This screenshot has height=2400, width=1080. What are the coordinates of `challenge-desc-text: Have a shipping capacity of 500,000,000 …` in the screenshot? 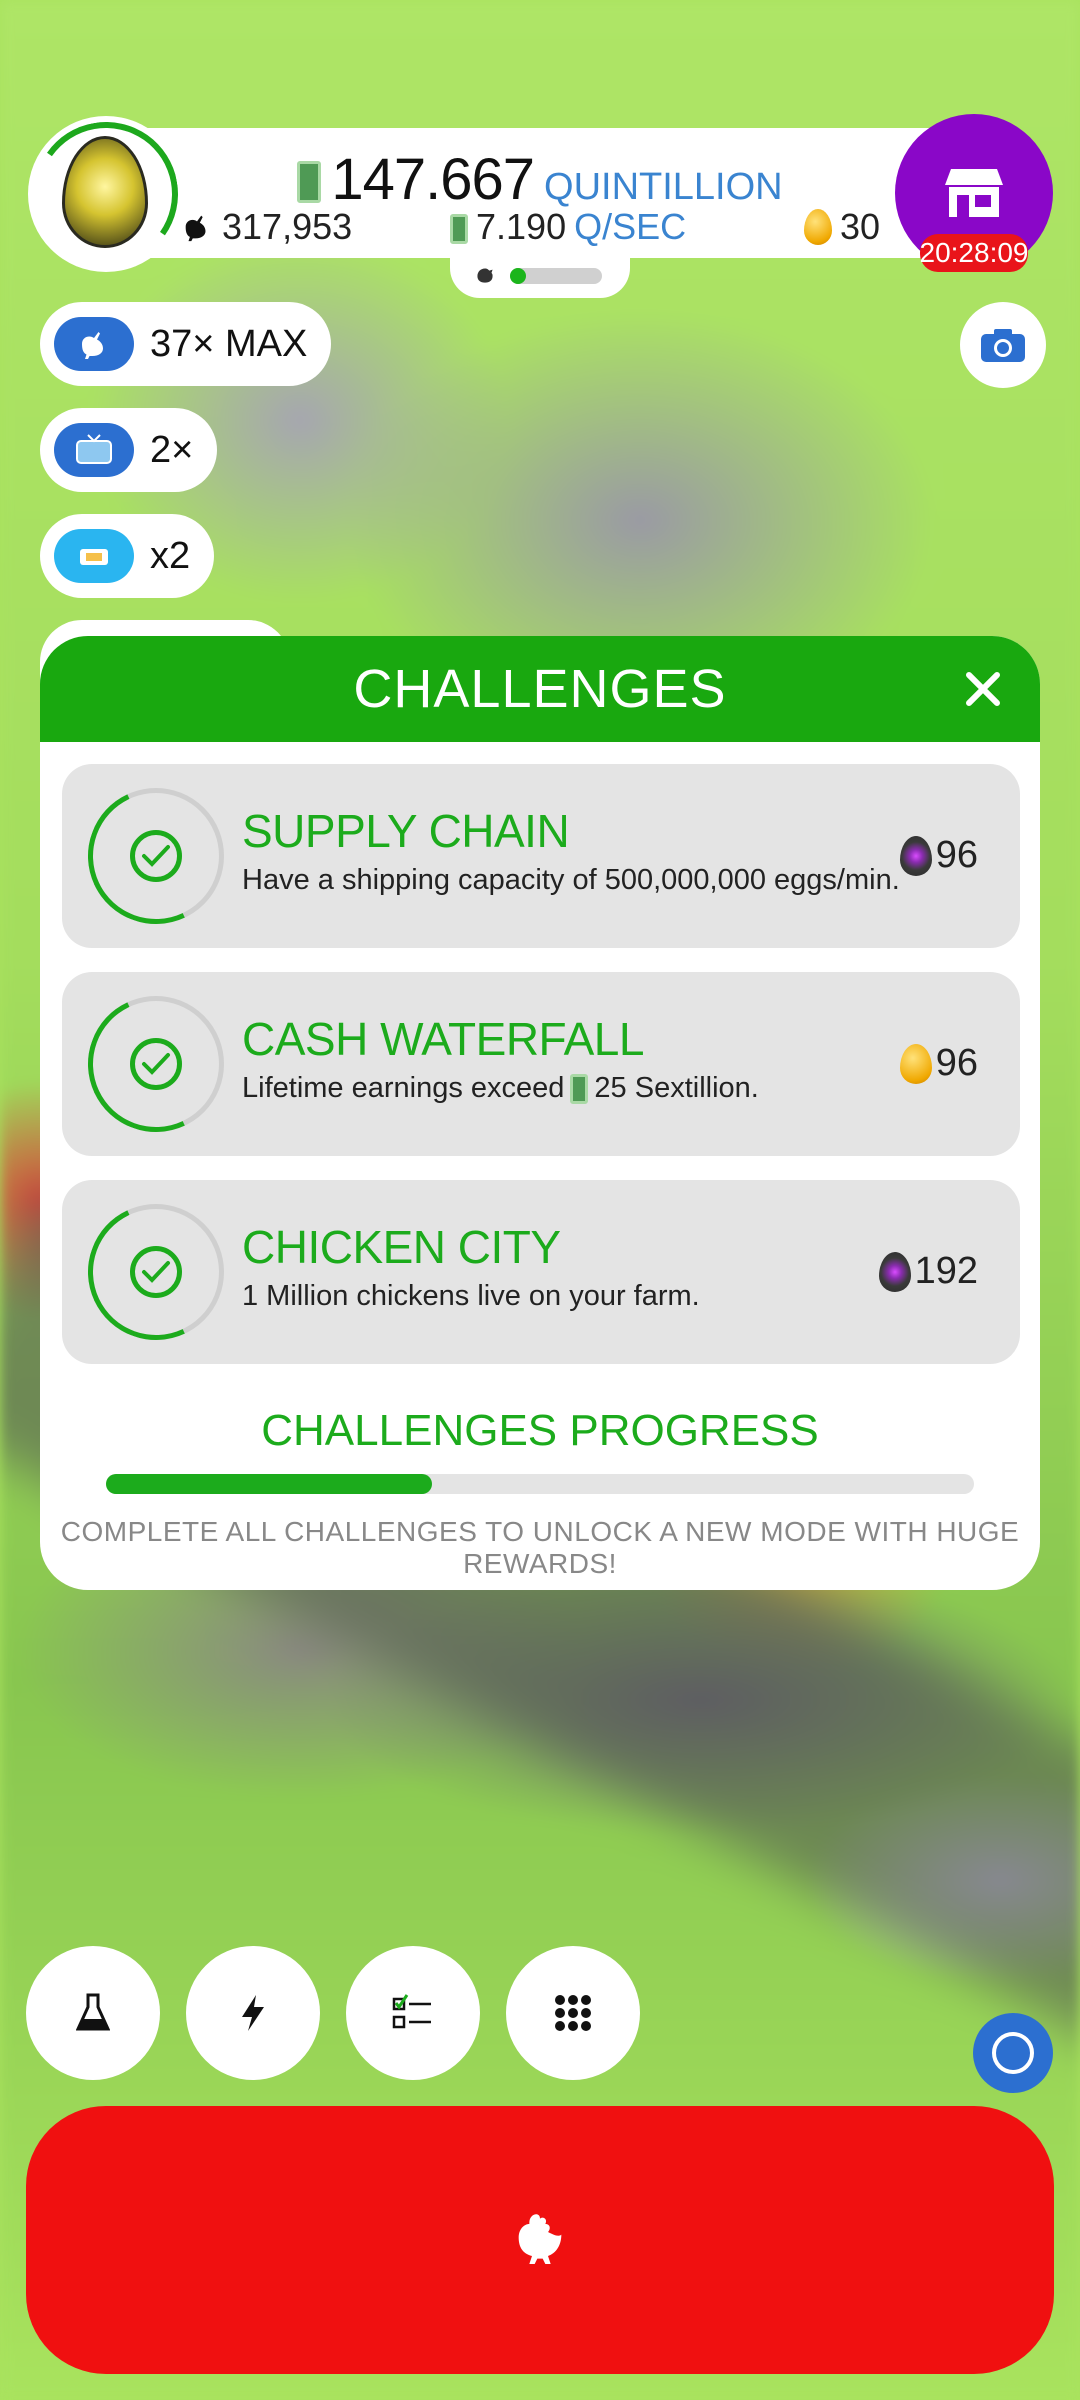 It's located at (571, 880).